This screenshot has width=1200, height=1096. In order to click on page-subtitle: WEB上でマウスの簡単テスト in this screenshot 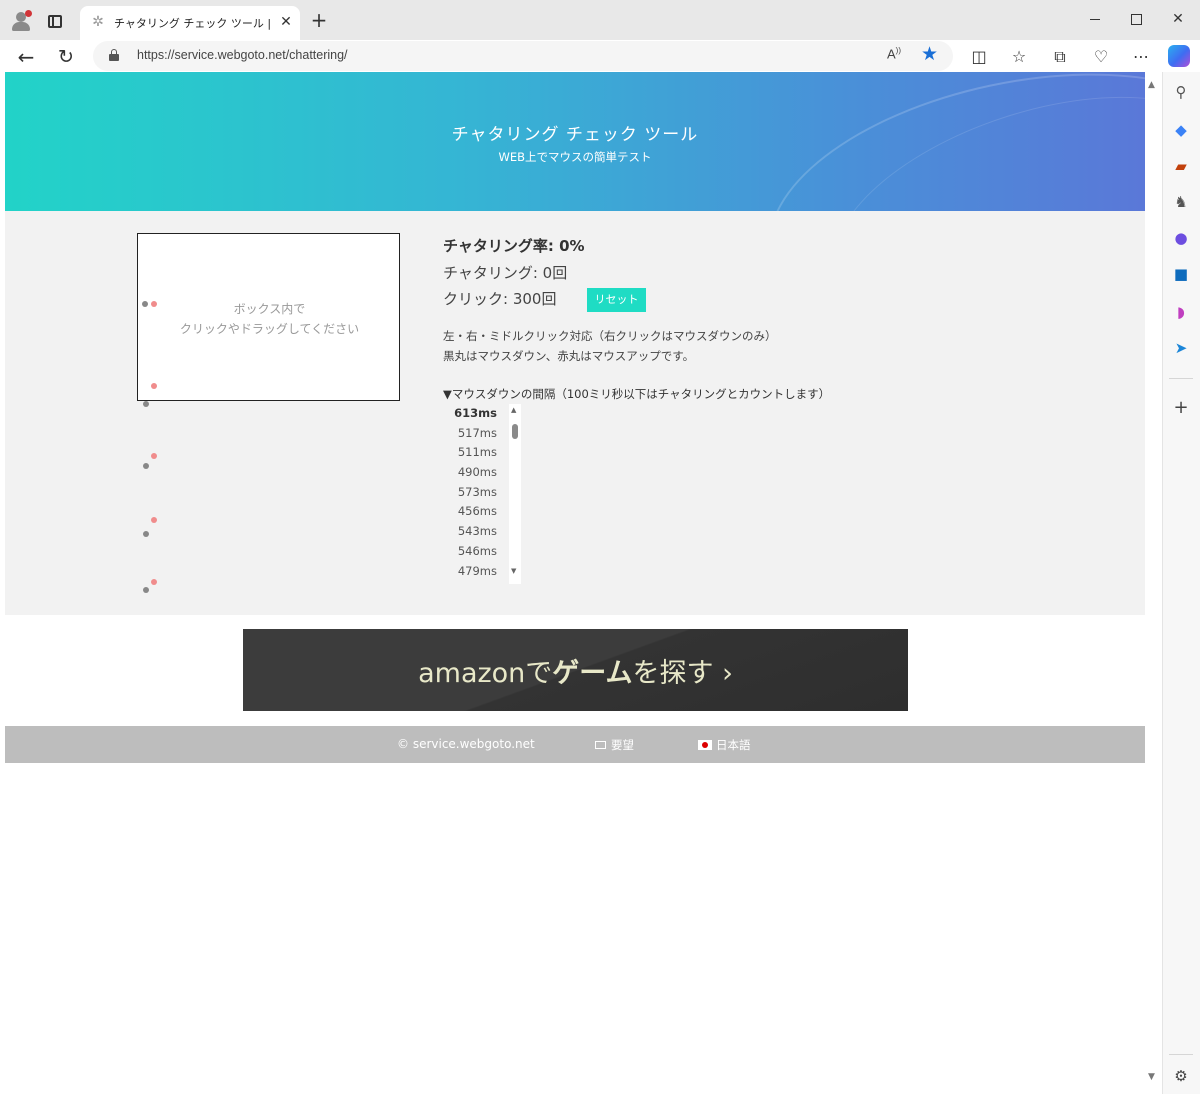, I will do `click(575, 157)`.